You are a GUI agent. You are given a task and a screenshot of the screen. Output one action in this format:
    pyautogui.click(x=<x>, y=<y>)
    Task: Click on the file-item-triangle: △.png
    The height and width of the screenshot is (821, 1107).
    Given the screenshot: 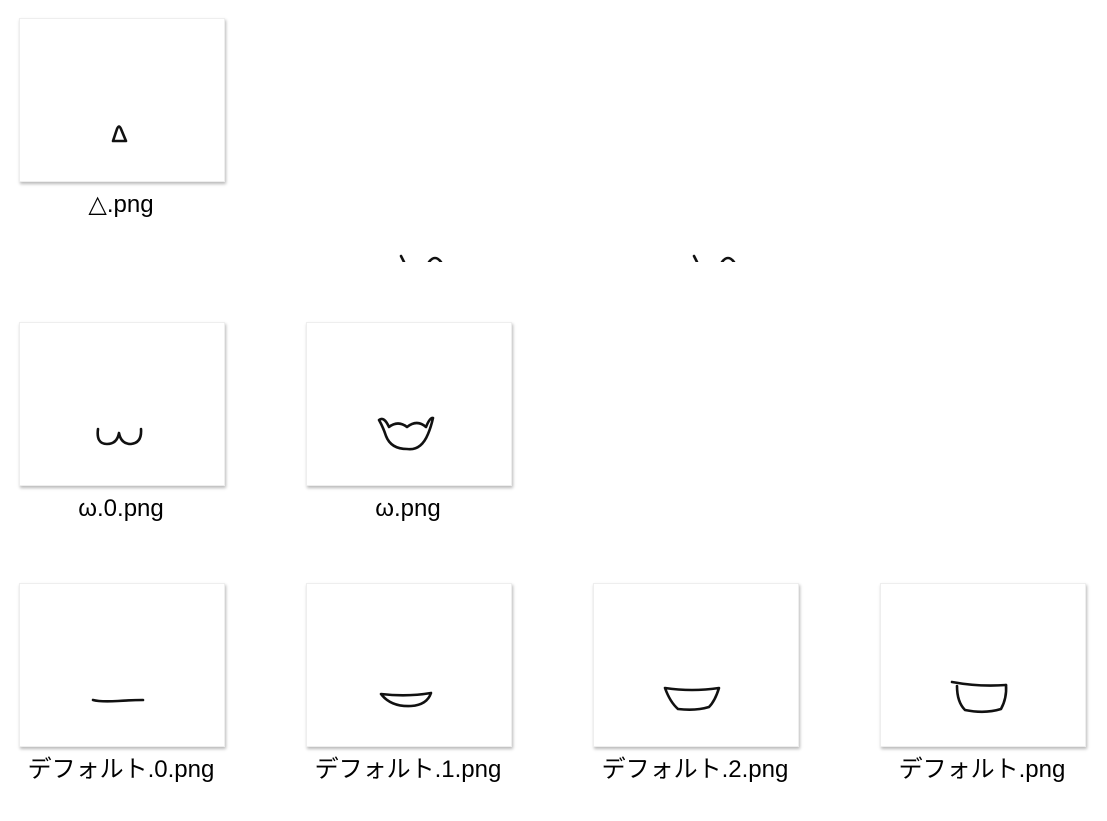 What is the action you would take?
    pyautogui.click(x=143, y=133)
    